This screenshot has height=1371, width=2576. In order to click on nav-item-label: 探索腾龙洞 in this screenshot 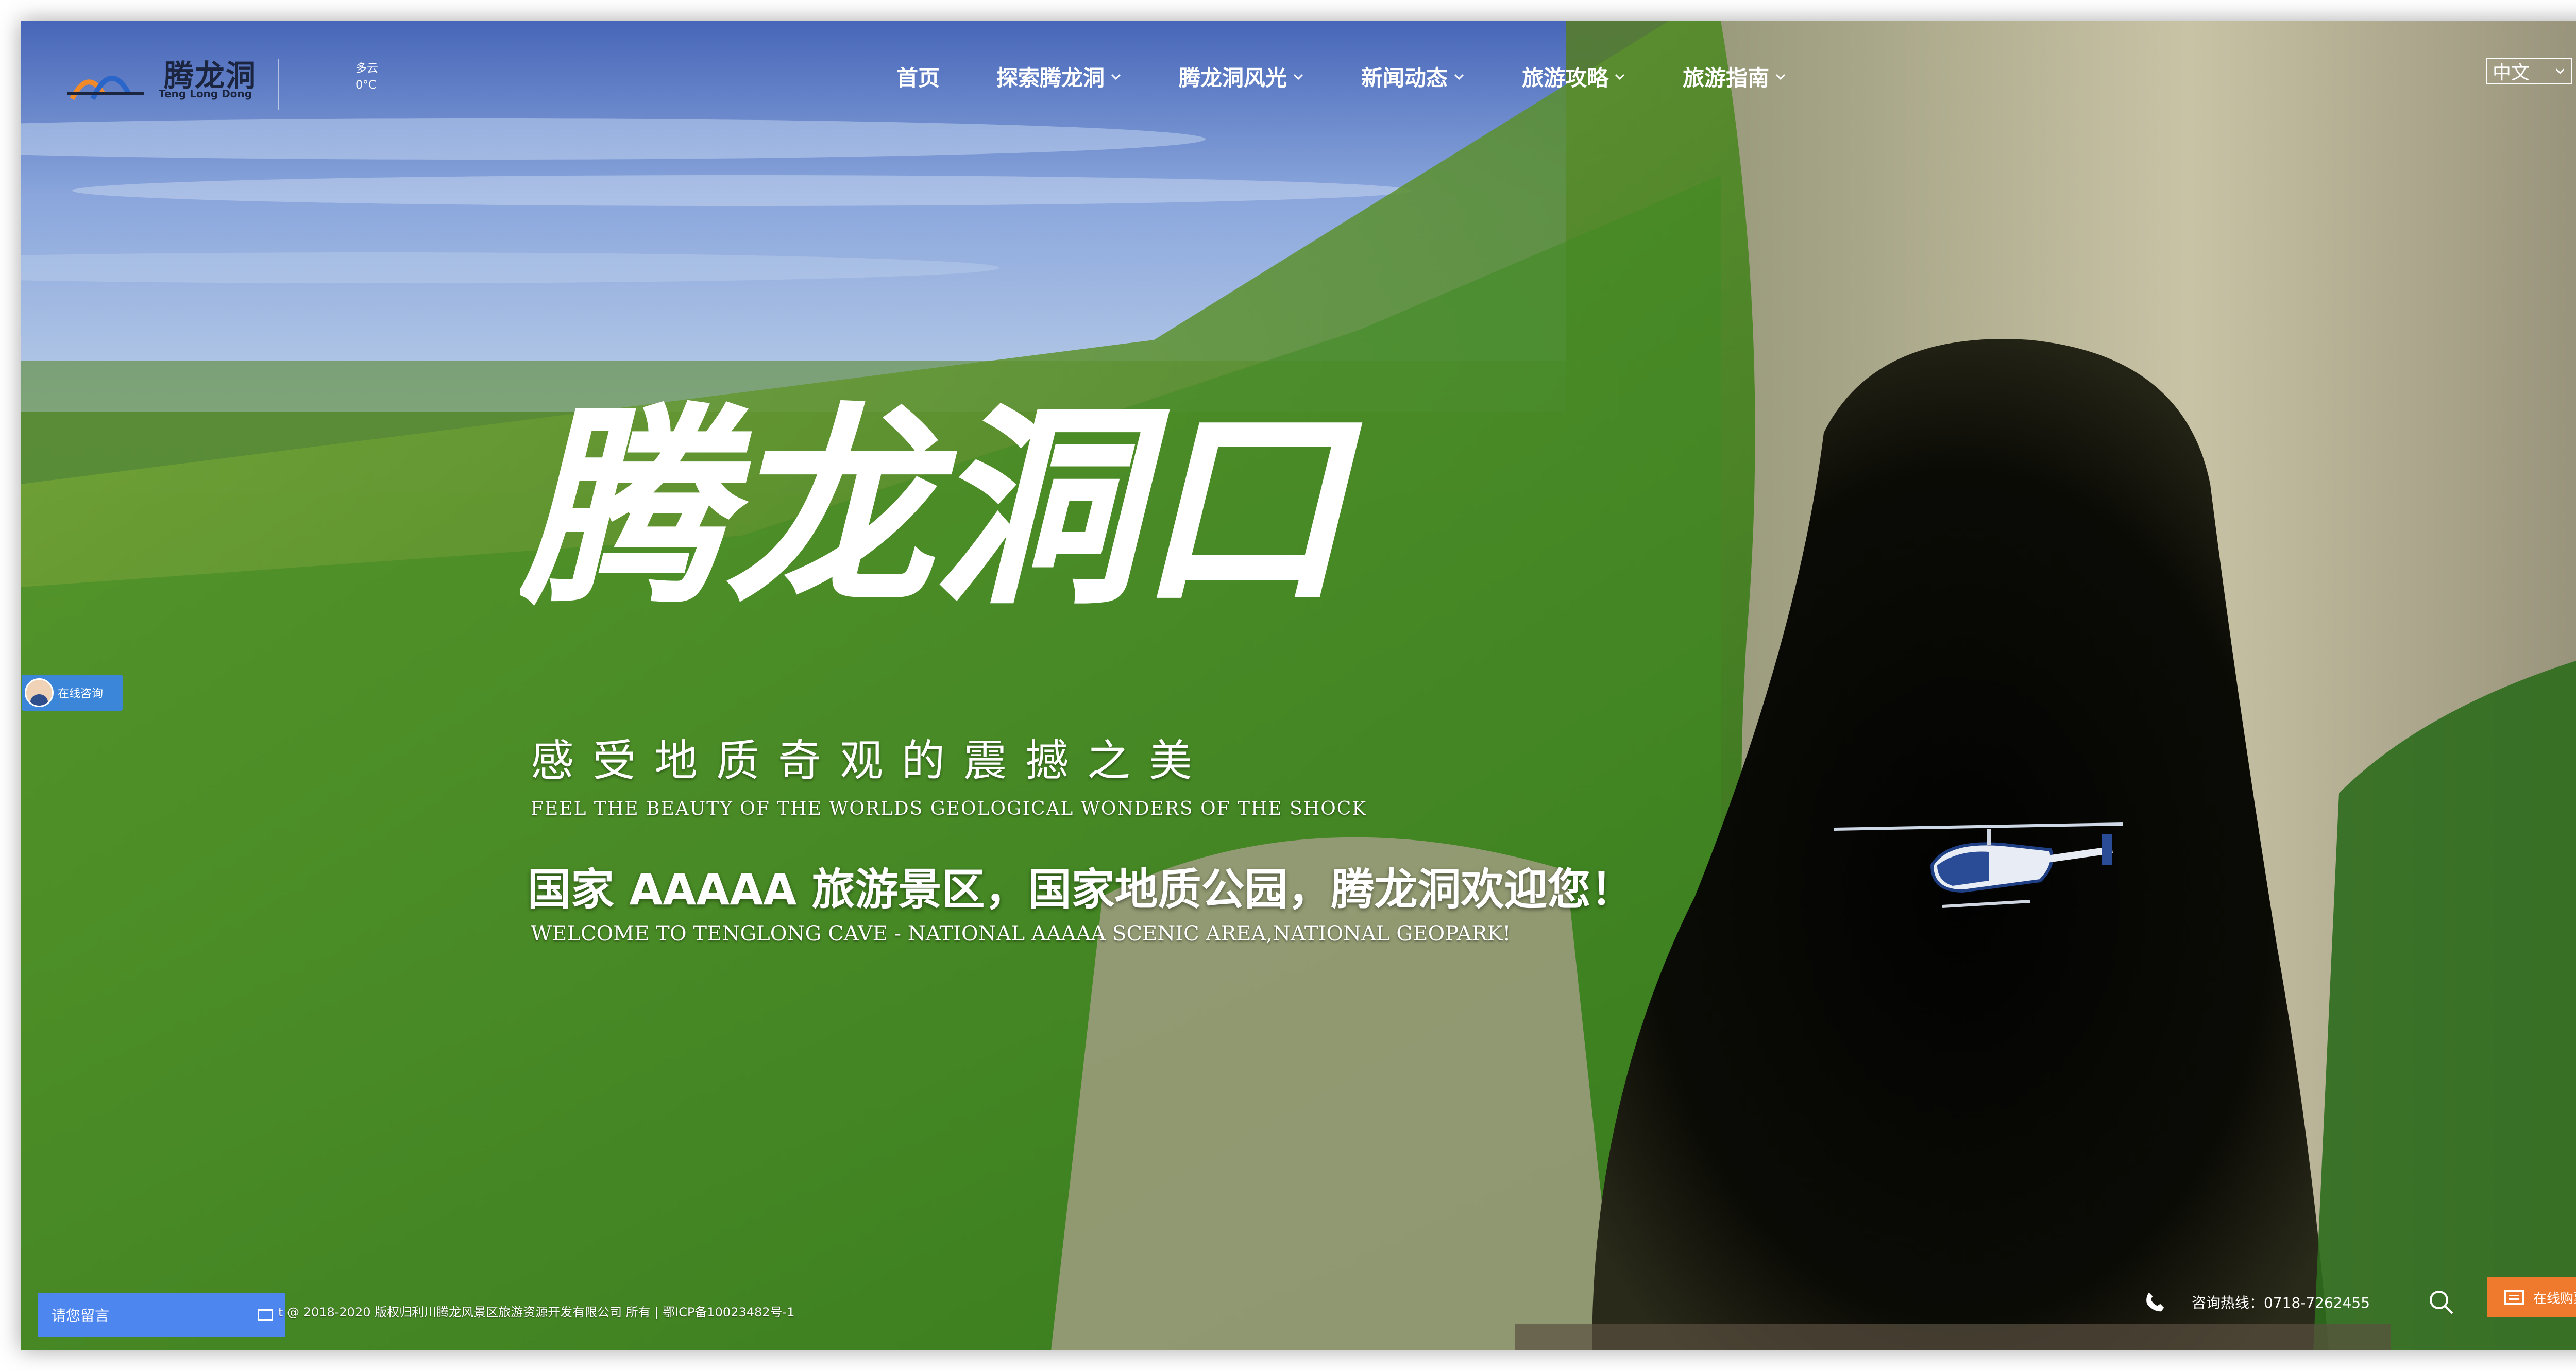, I will do `click(1050, 78)`.